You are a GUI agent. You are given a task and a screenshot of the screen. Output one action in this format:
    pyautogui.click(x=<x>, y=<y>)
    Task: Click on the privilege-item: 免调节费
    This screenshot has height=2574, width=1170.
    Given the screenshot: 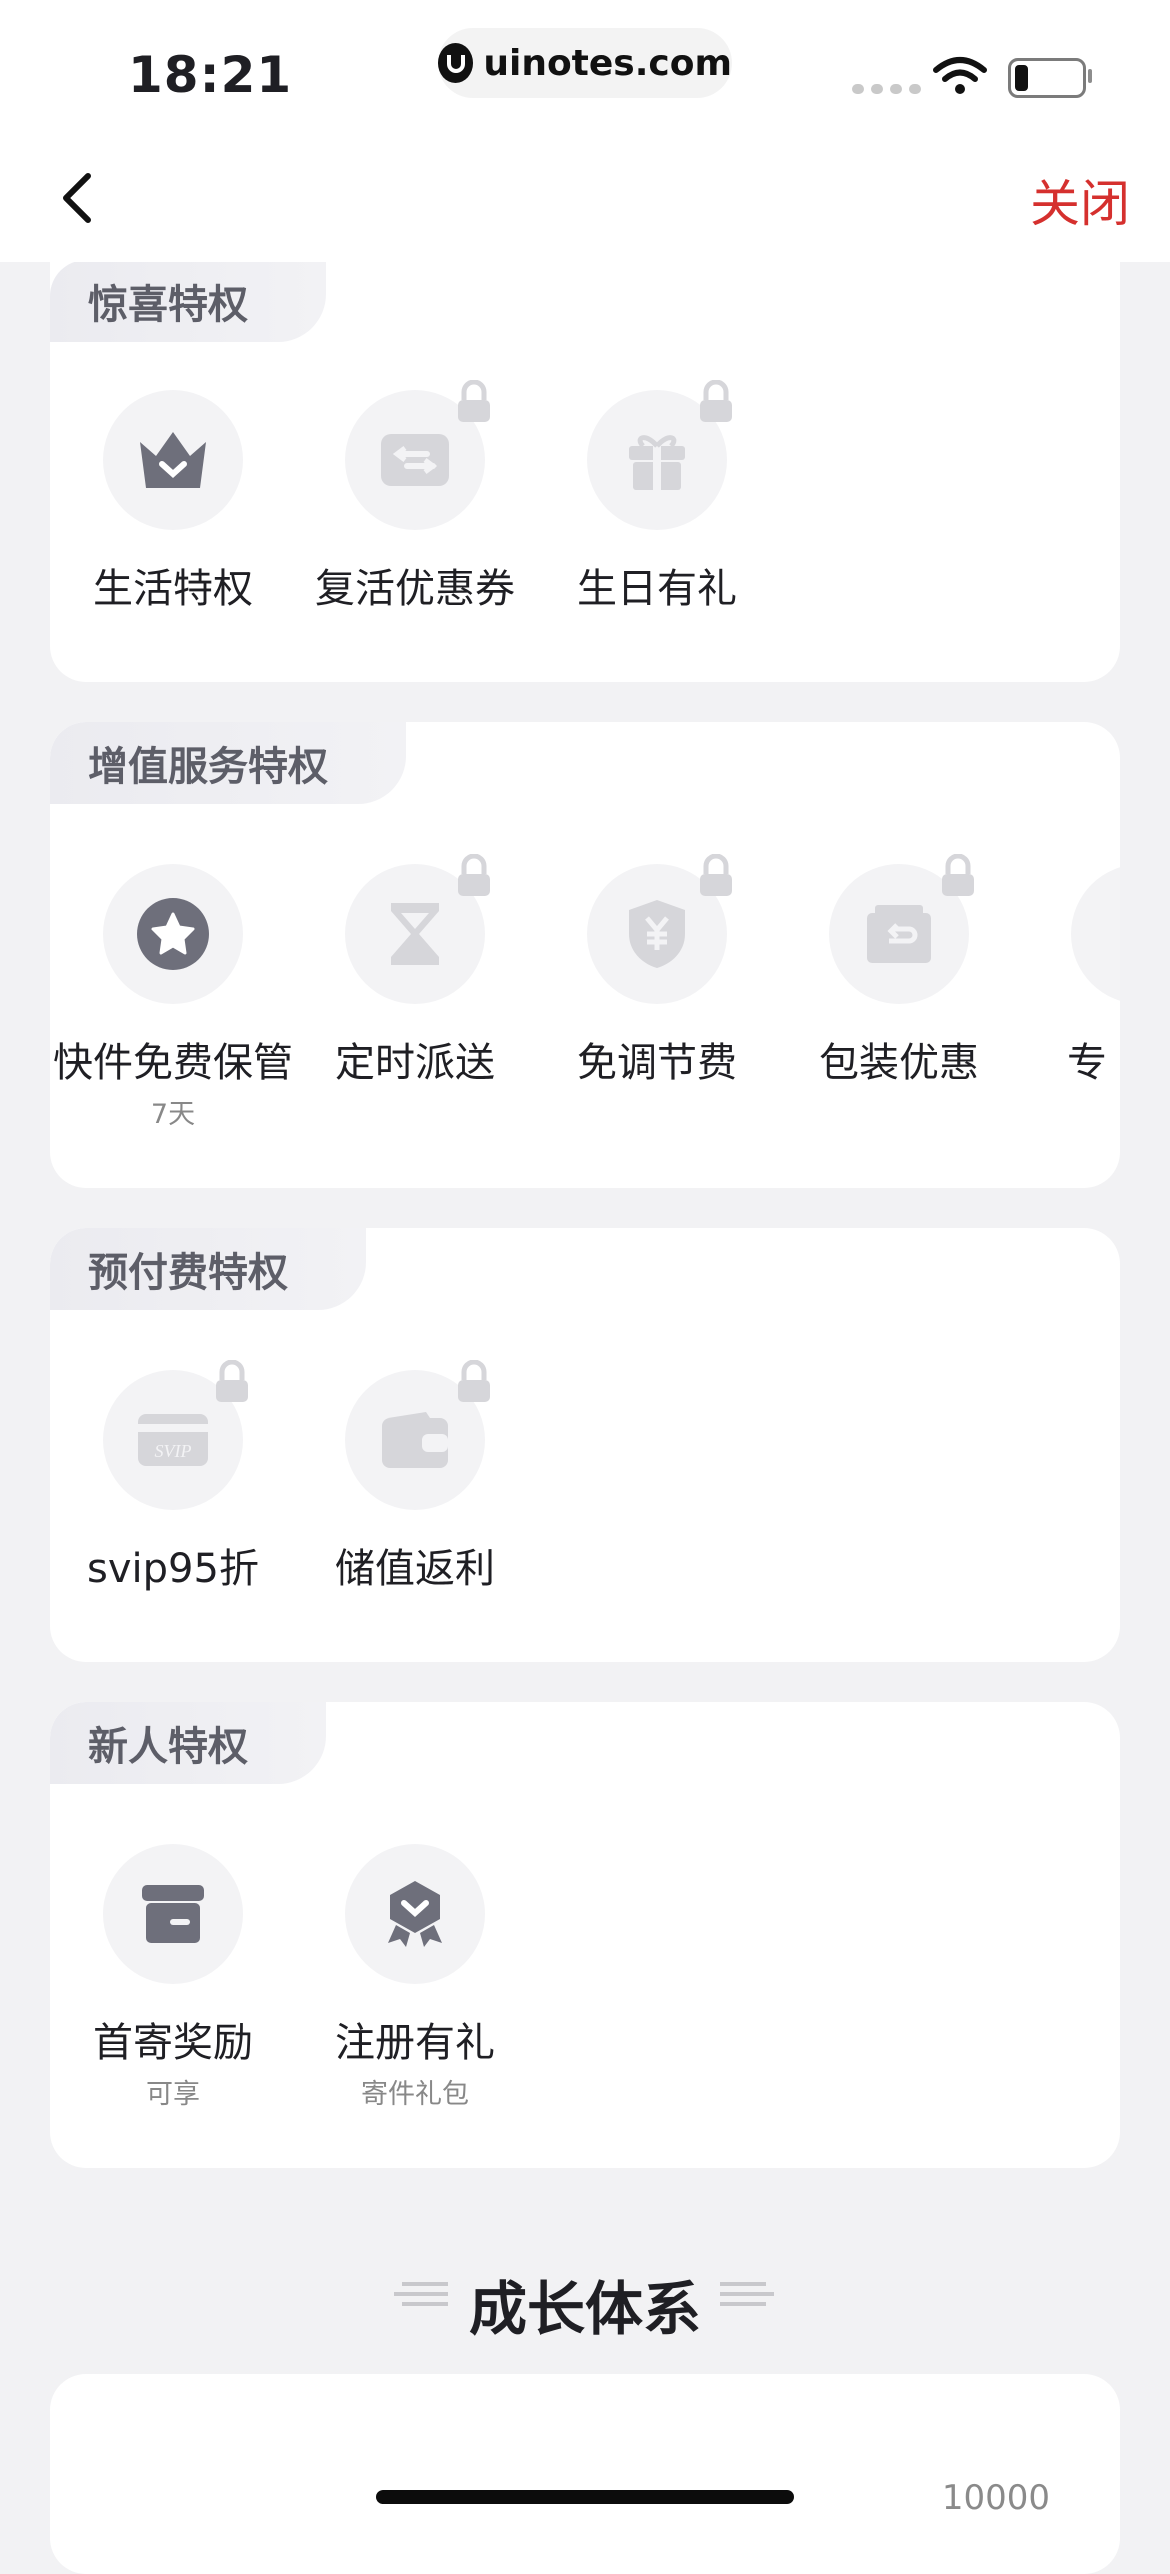 What is the action you would take?
    pyautogui.click(x=637, y=979)
    